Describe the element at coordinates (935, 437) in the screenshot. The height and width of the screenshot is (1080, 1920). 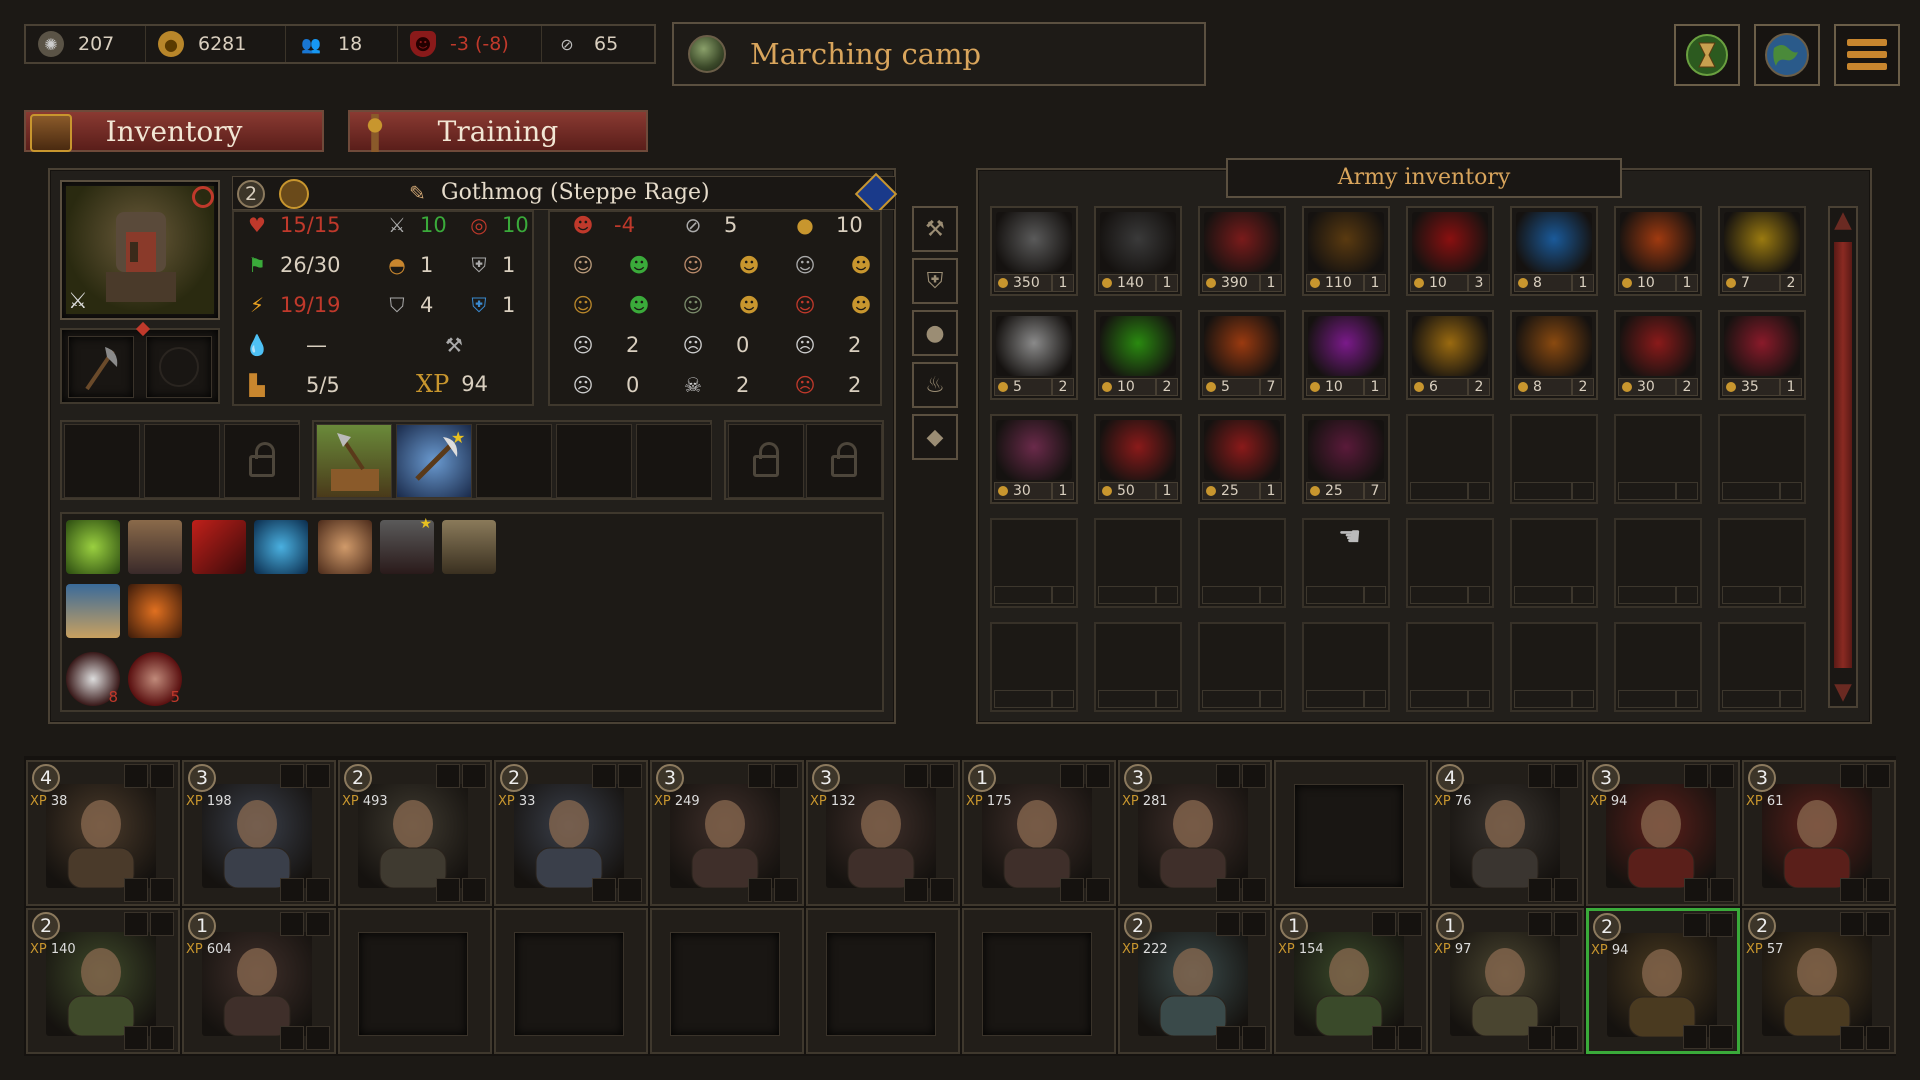
I see `filter-gems-tab: ◆` at that location.